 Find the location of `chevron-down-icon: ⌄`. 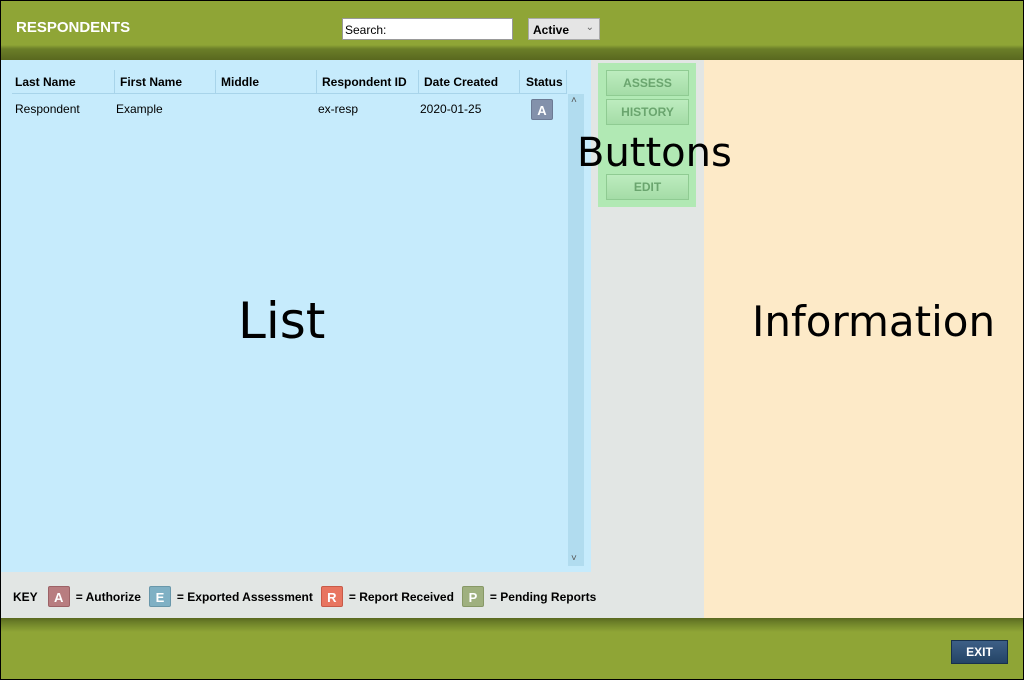

chevron-down-icon: ⌄ is located at coordinates (589, 27).